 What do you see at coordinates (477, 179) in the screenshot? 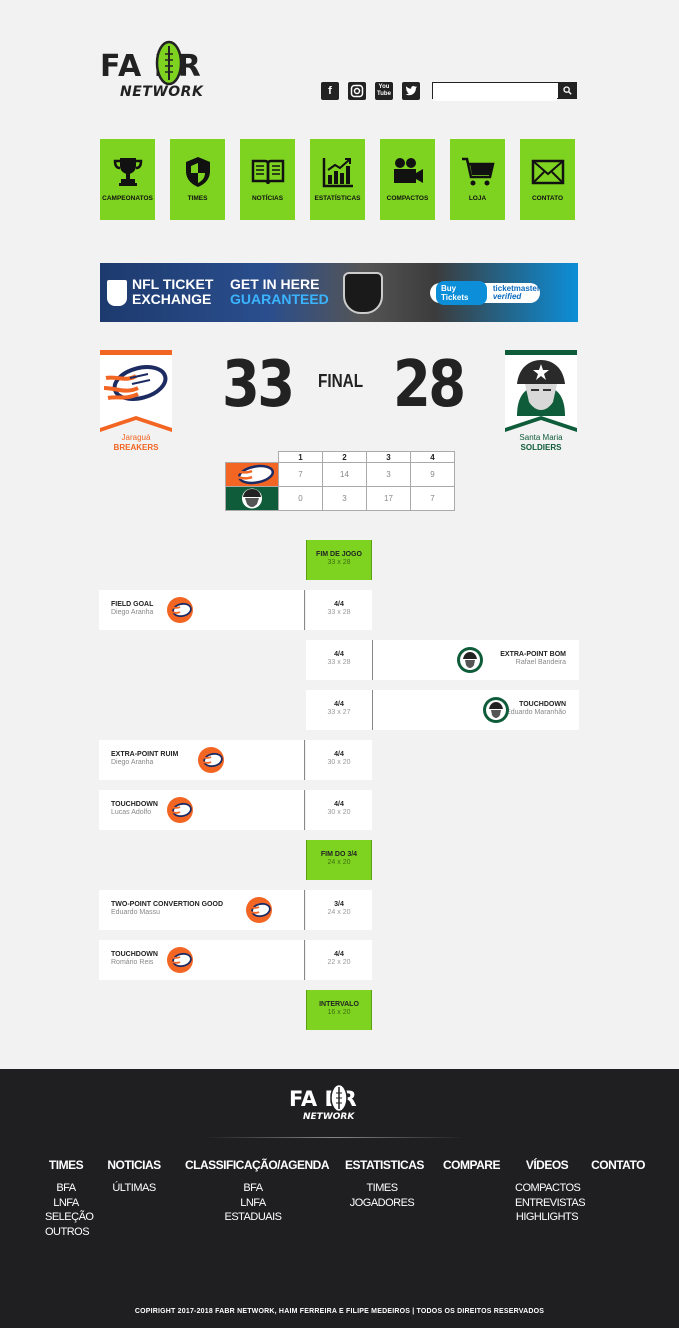
I see `nav-loja: LOJA` at bounding box center [477, 179].